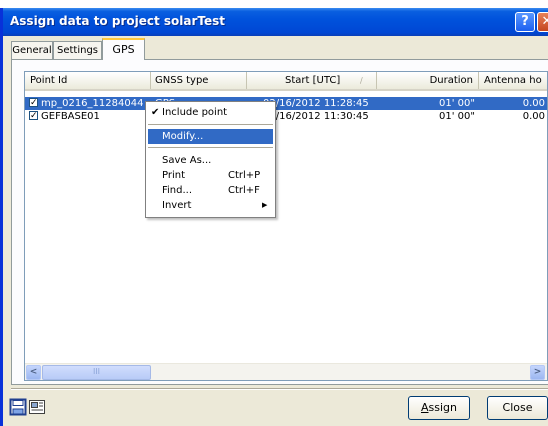  I want to click on column-header-gnss-type: GNSS type, so click(199, 80).